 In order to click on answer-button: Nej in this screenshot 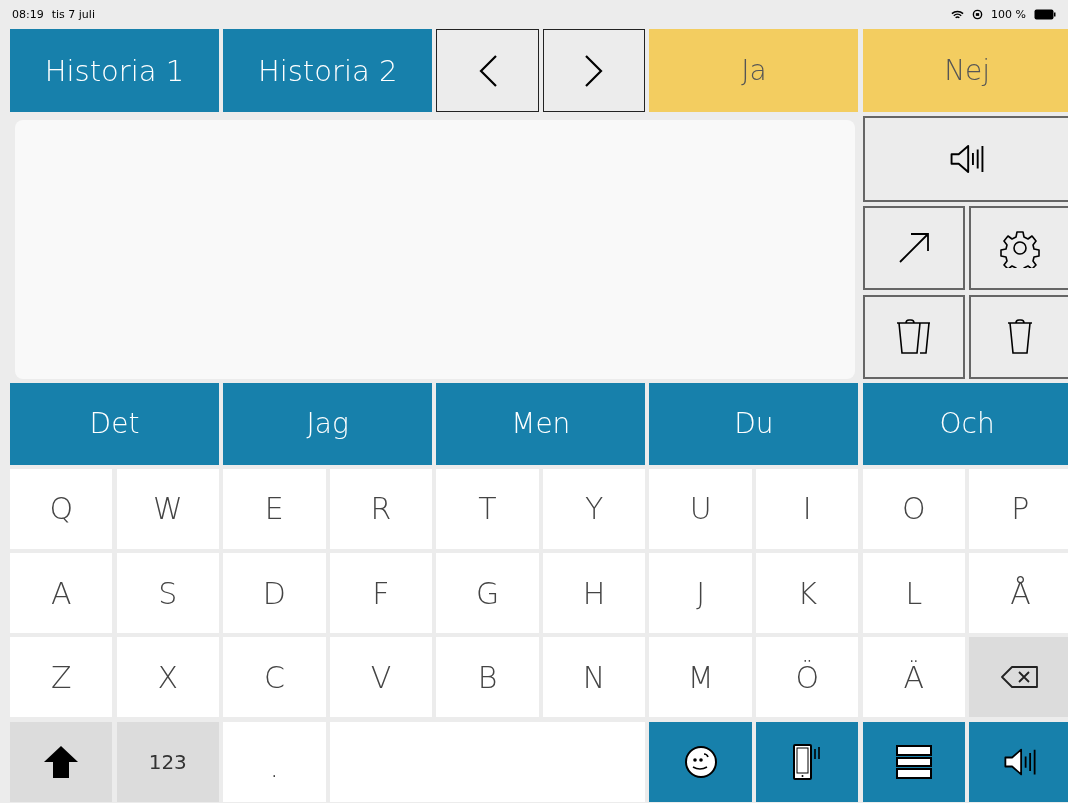, I will do `click(965, 70)`.